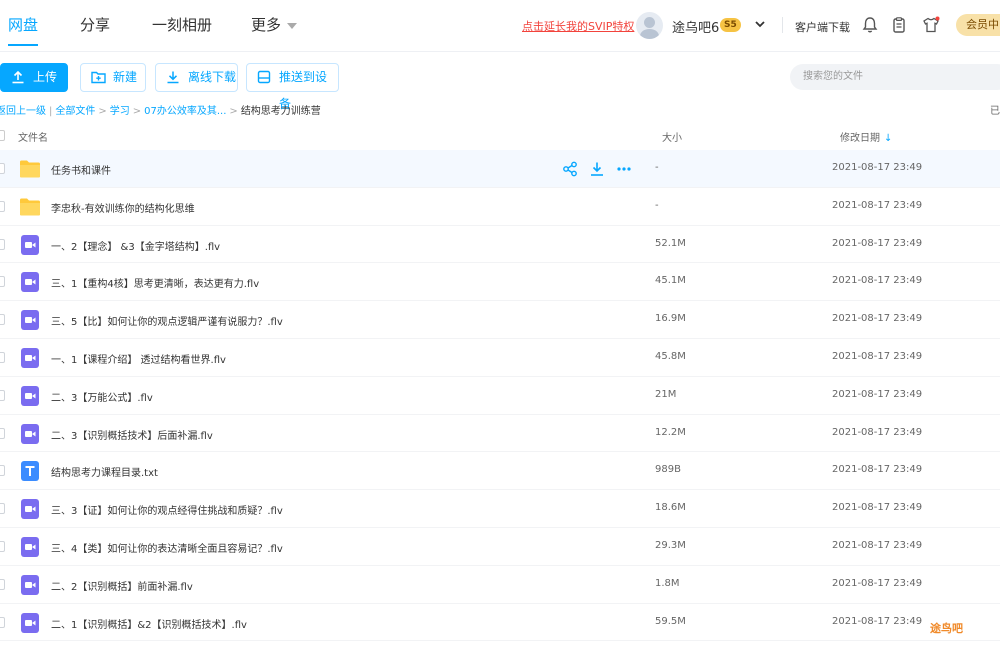  I want to click on file-name: 结构思考力课程目录.txt, so click(104, 471).